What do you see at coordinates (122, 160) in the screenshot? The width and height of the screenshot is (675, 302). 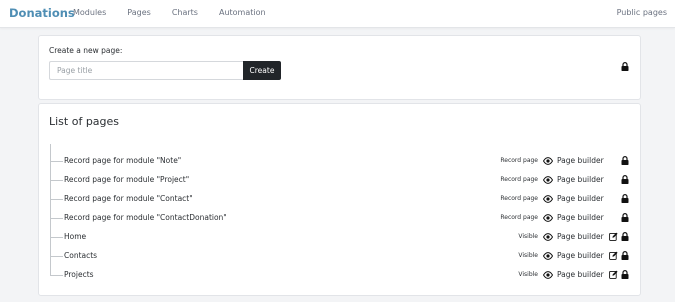 I see `page-name: Record page for module "Note"` at bounding box center [122, 160].